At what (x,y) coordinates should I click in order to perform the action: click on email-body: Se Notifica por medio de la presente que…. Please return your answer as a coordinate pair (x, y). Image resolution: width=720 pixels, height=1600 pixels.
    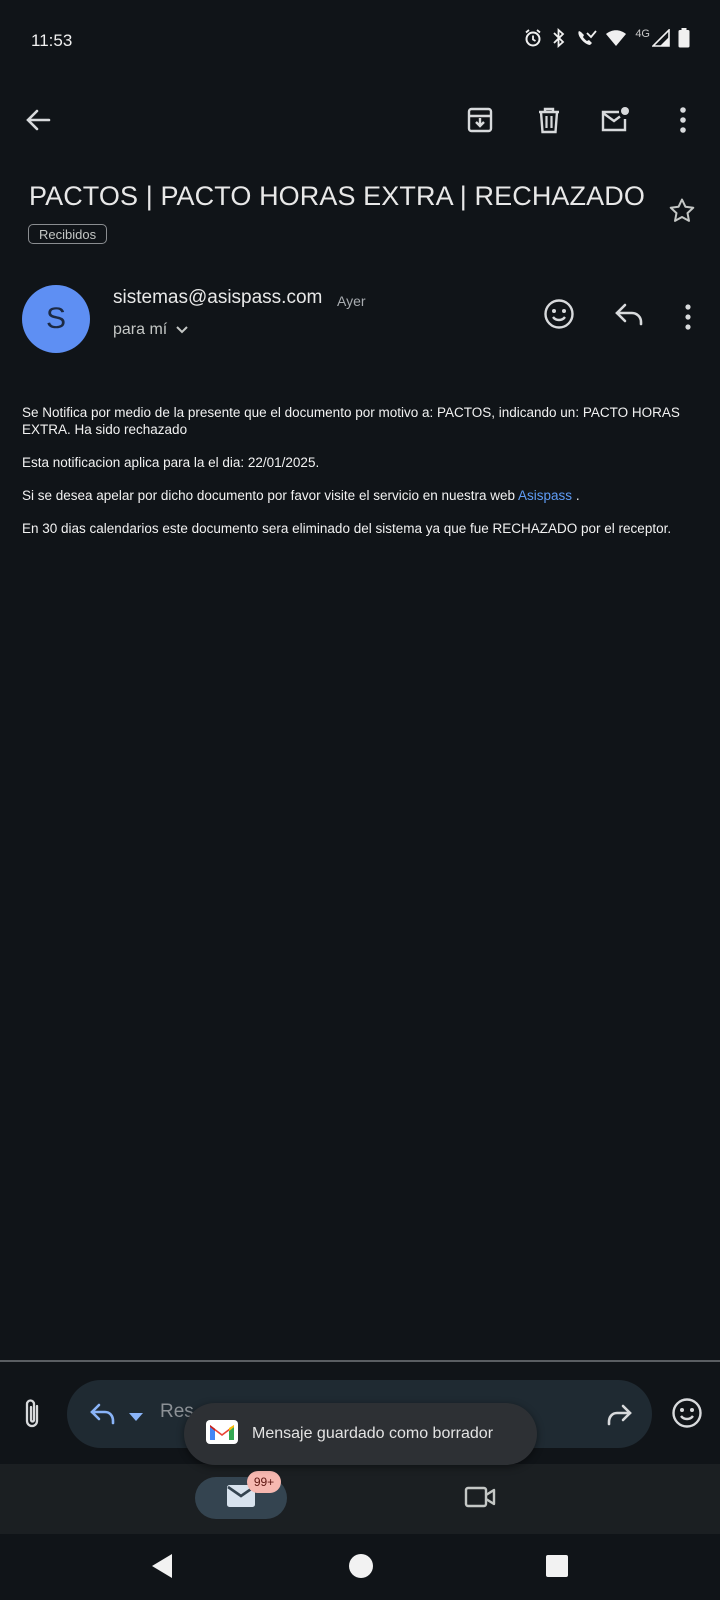
    Looking at the image, I should click on (359, 479).